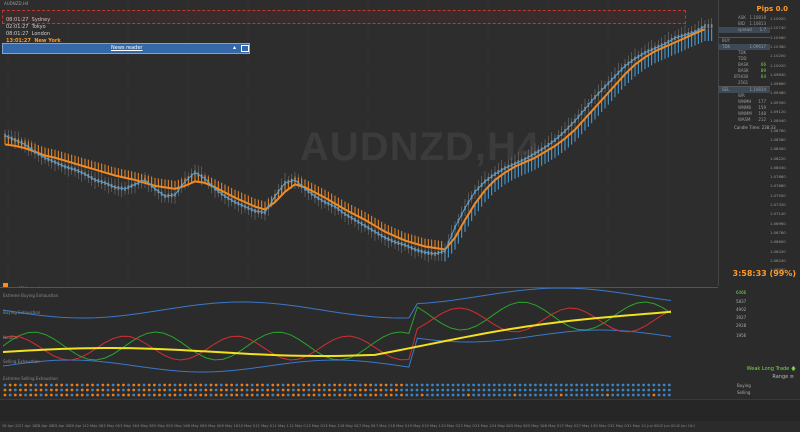 The height and width of the screenshot is (432, 800). Describe the element at coordinates (778, 232) in the screenshot. I see `price-axis-tick: 1.06780` at that location.